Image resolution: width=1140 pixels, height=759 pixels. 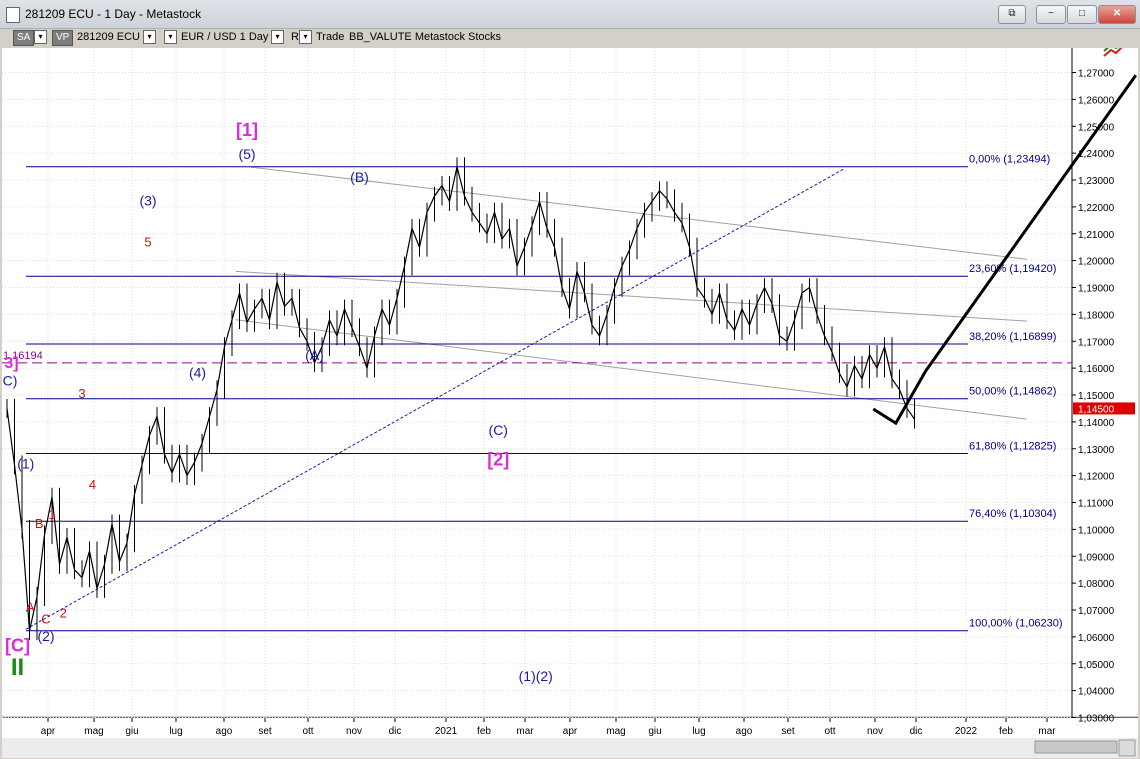 What do you see at coordinates (295, 37) in the screenshot?
I see `r-button: R` at bounding box center [295, 37].